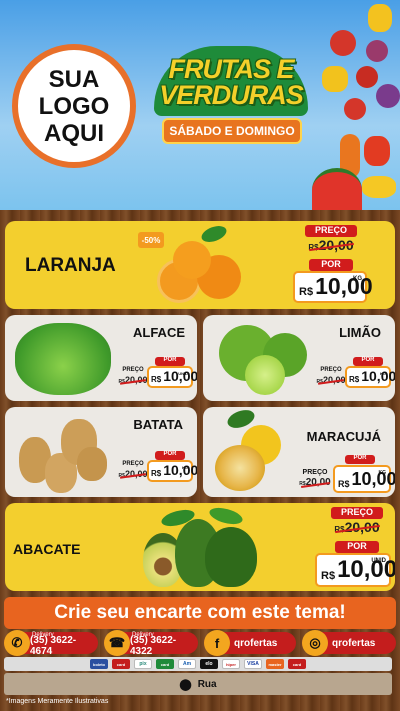 The height and width of the screenshot is (711, 400). I want to click on potato-icon, so click(92, 464).